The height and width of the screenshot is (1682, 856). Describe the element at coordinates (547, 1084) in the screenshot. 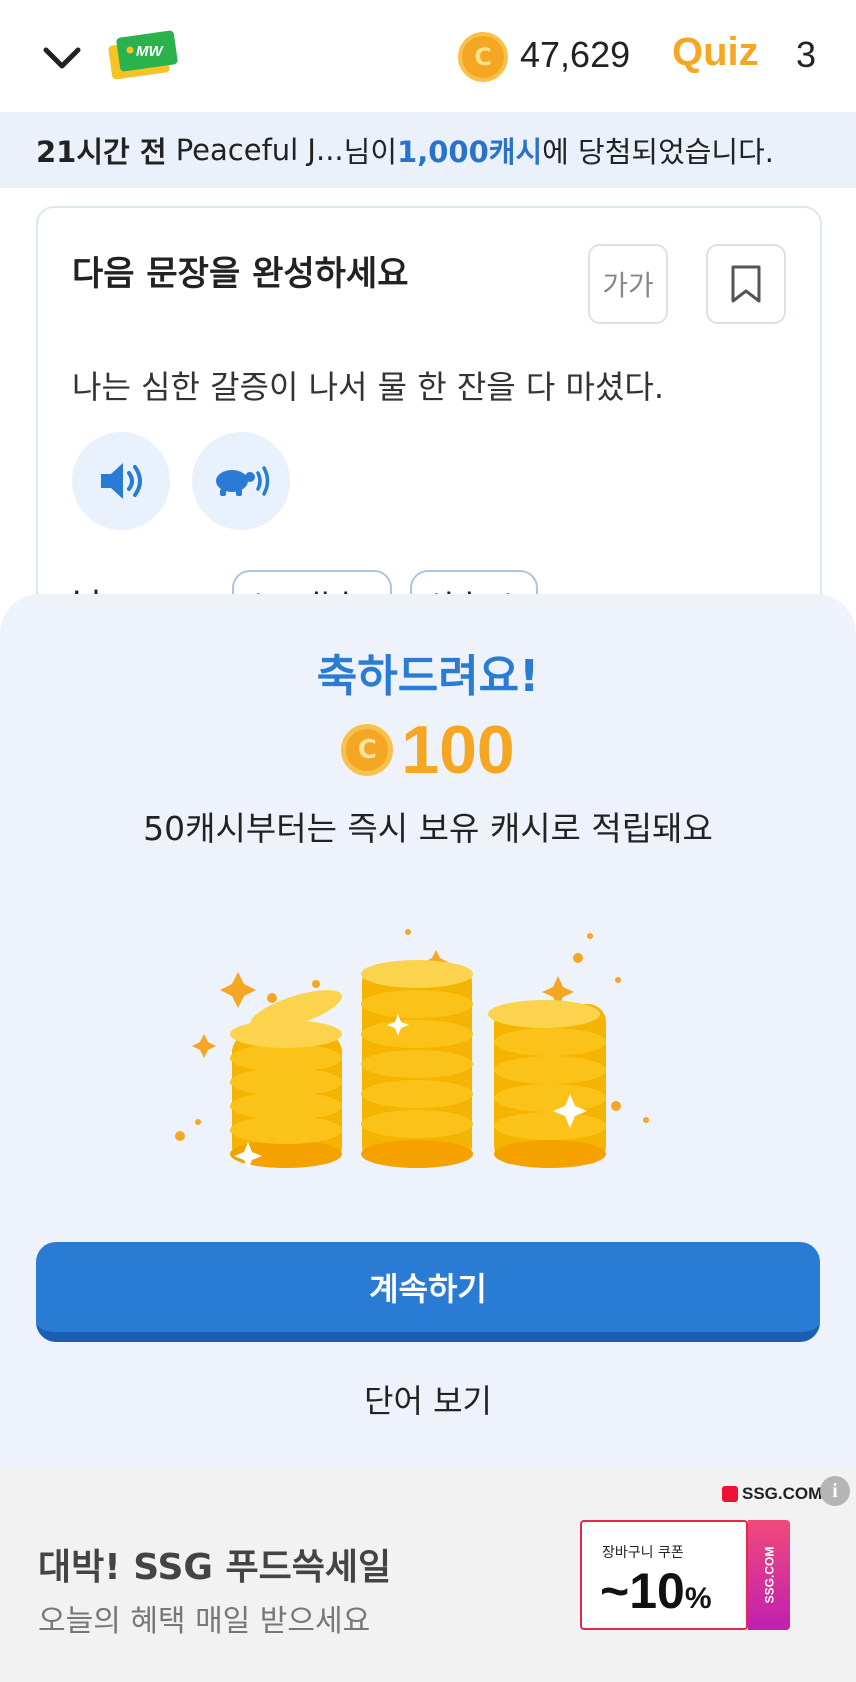

I see `coin-stack-right` at that location.